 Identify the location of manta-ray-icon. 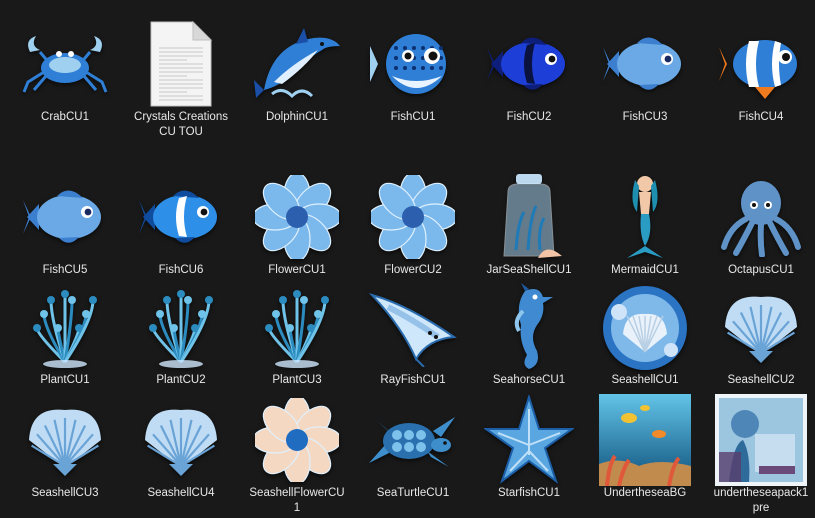
(413, 327).